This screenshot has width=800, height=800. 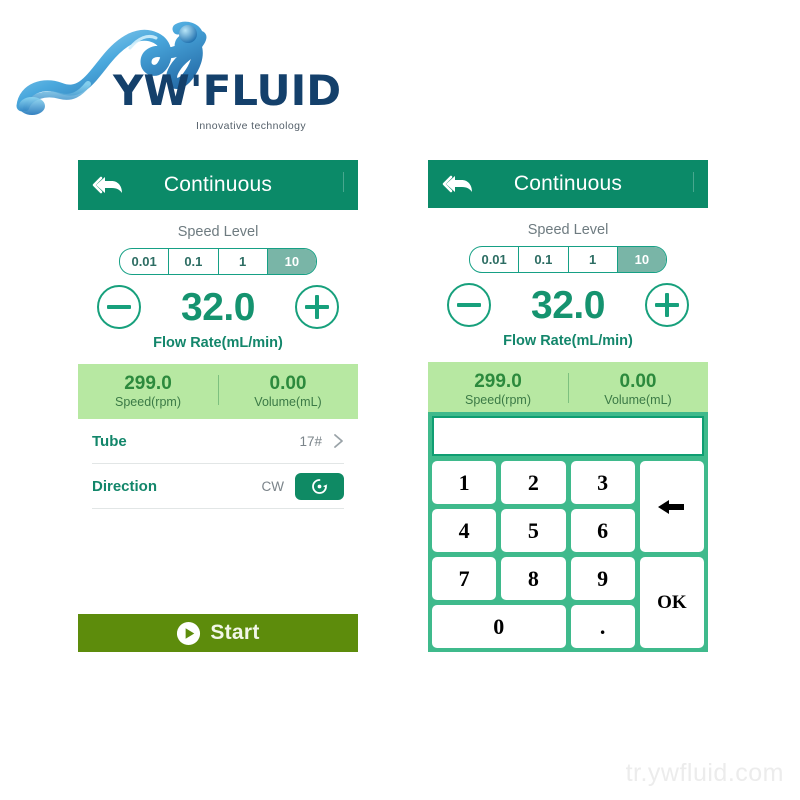 I want to click on row-tube-label: Tube, so click(x=109, y=441).